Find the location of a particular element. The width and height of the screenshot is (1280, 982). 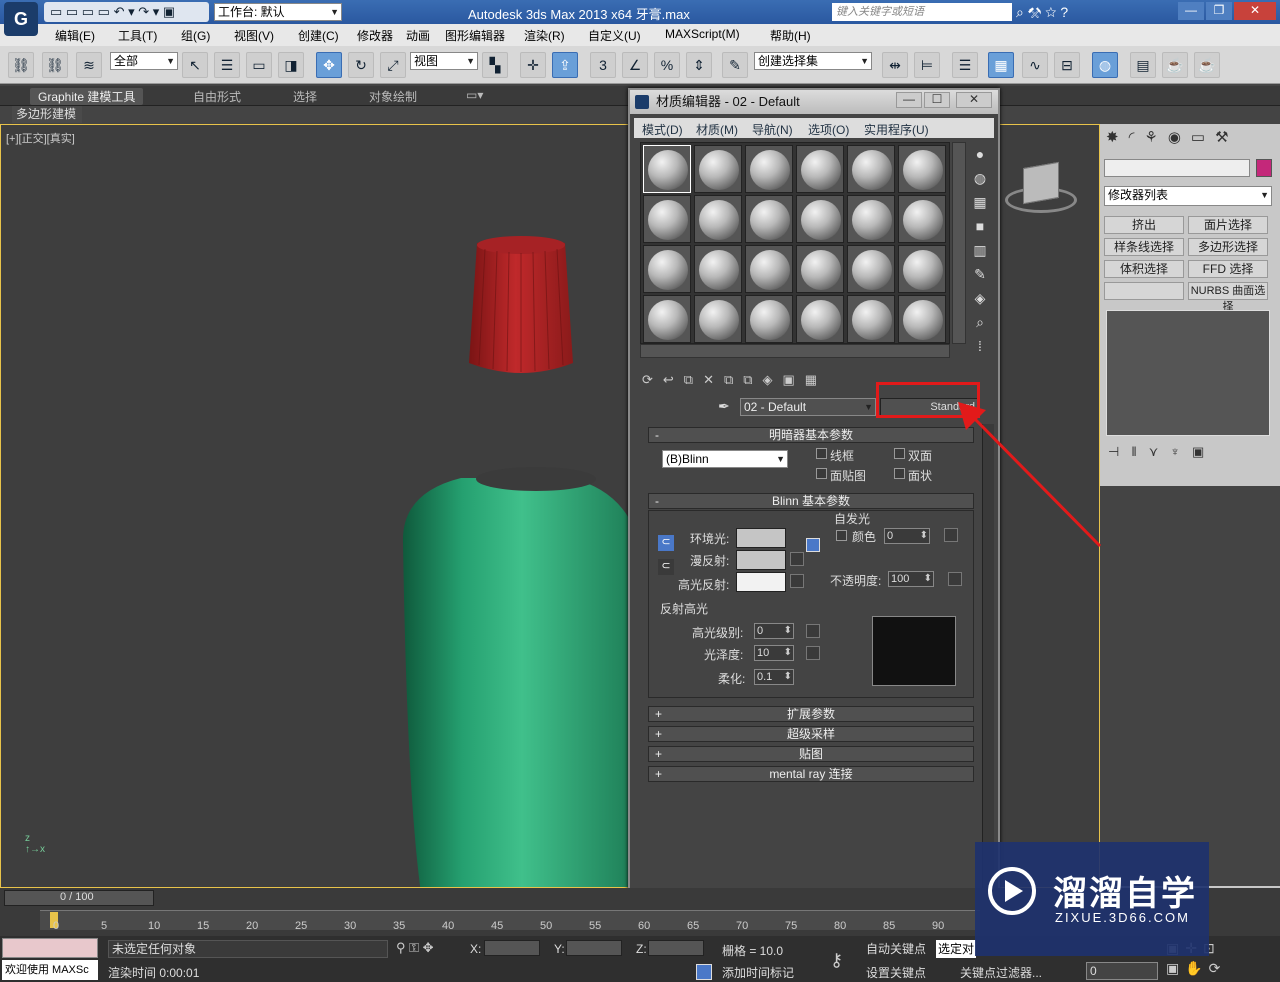

manipulate-icon: ✛ is located at coordinates (533, 65).